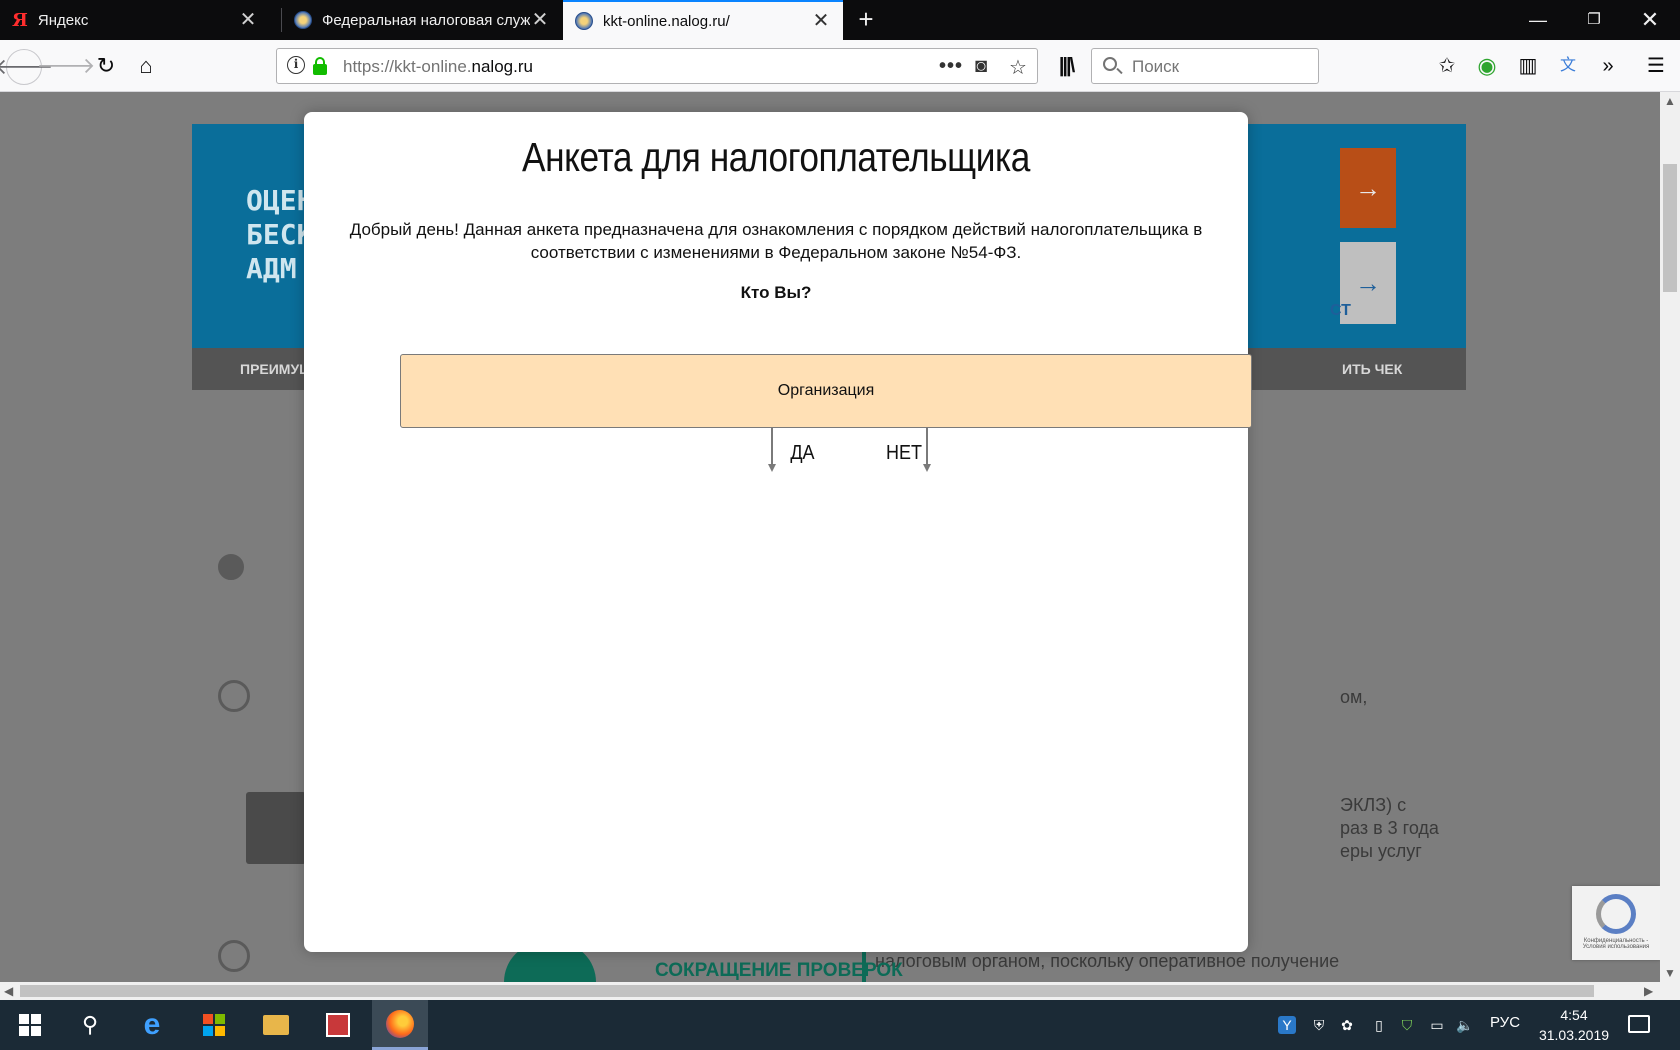 The height and width of the screenshot is (1050, 1680). Describe the element at coordinates (666, 21) in the screenshot. I see `tab-title: kkt-online.nalog.ru/` at that location.